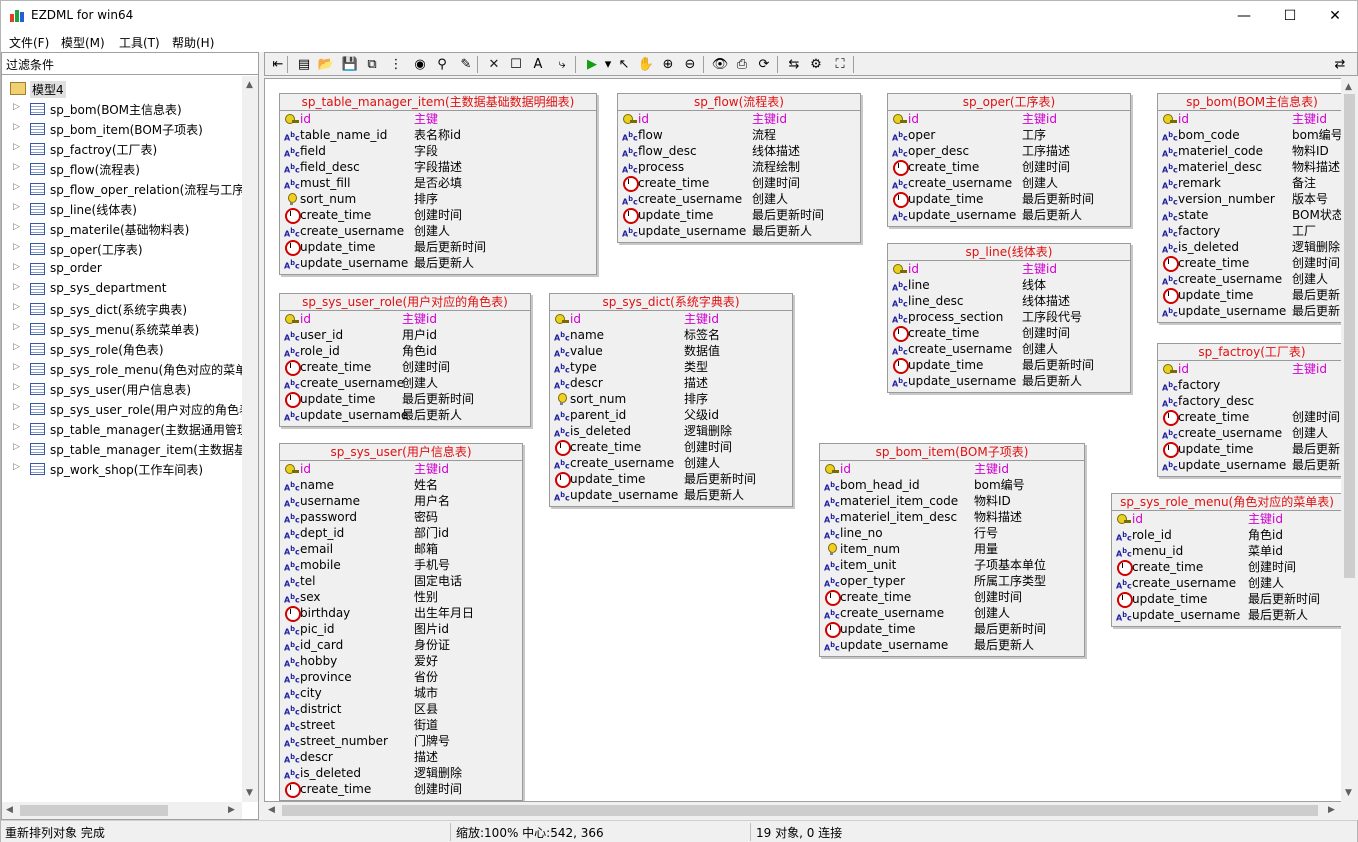 The width and height of the screenshot is (1358, 842). What do you see at coordinates (420, 64) in the screenshot?
I see `globe-icon: ◉` at bounding box center [420, 64].